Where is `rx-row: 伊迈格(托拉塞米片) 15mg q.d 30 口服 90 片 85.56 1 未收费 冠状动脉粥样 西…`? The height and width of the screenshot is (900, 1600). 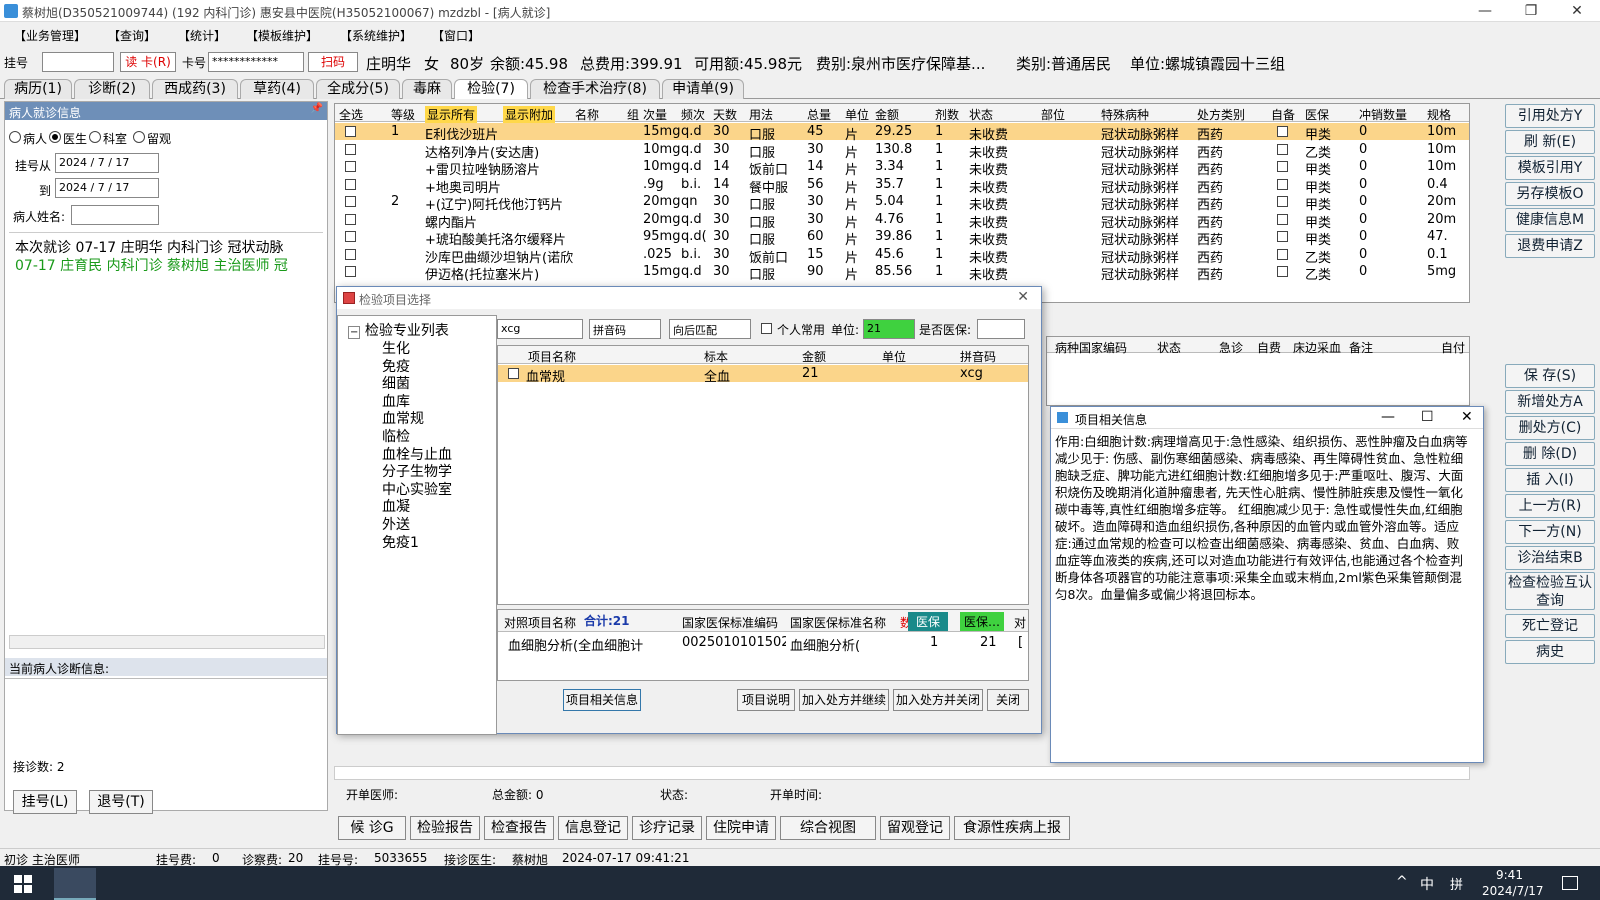
rx-row: 伊迈格(托拉塞米片) 15mg q.d 30 口服 90 片 85.56 1 未收费 冠状动脉粥样 西… is located at coordinates (902, 273).